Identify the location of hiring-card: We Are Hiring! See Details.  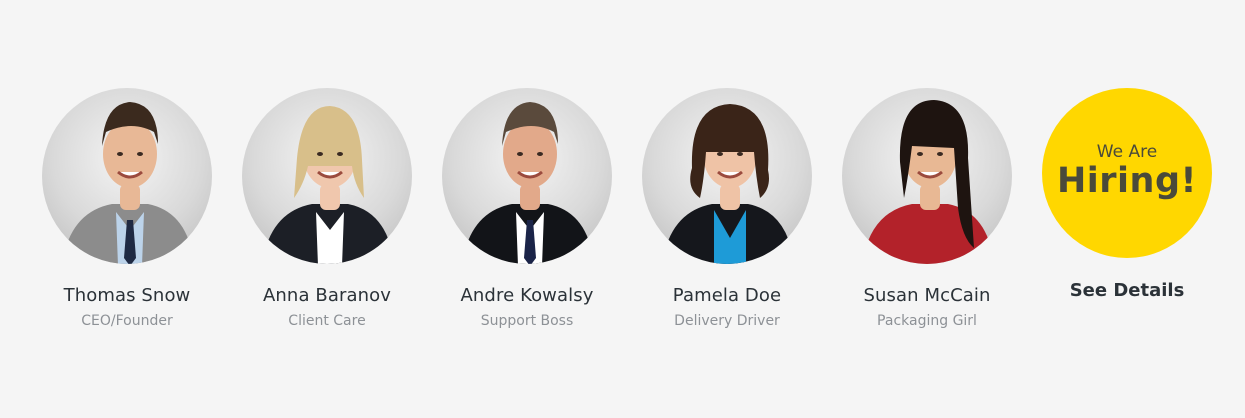
(1127, 194).